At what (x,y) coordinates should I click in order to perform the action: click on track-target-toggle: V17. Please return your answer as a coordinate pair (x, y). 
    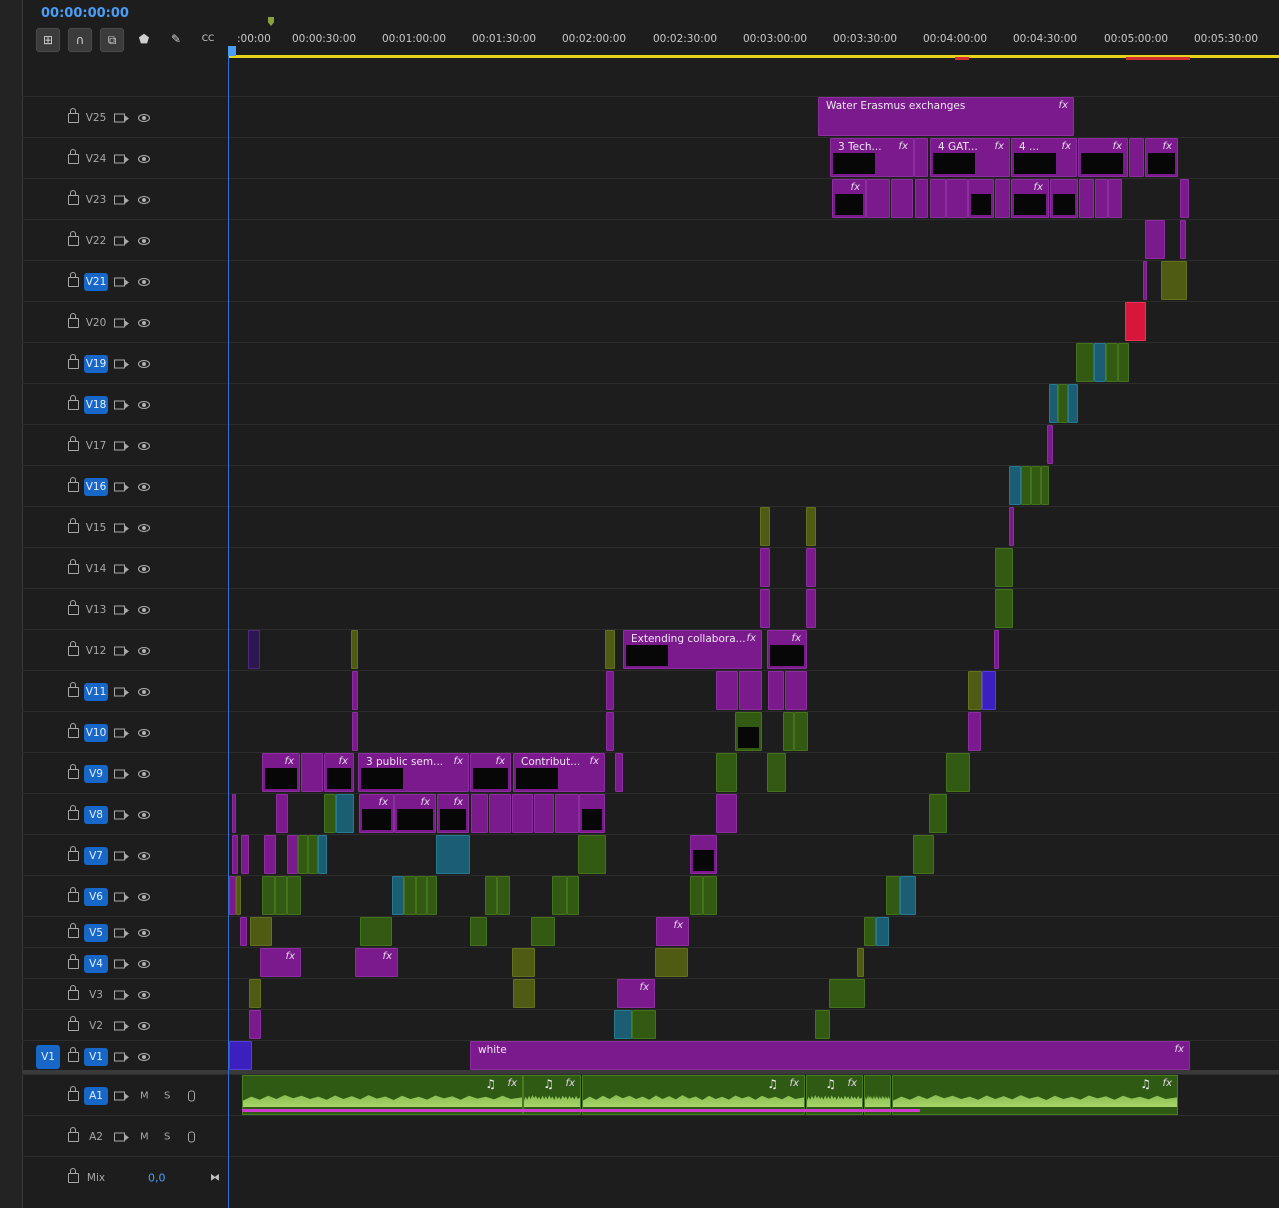
    Looking at the image, I should click on (96, 446).